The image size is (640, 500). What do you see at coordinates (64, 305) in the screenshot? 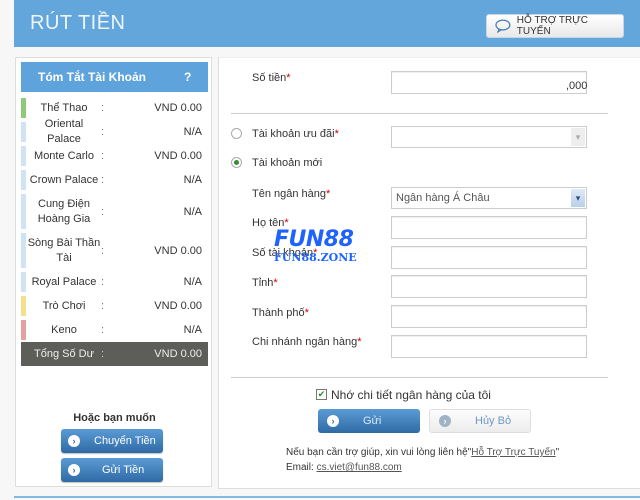
I see `row-name: Trò Chơi` at bounding box center [64, 305].